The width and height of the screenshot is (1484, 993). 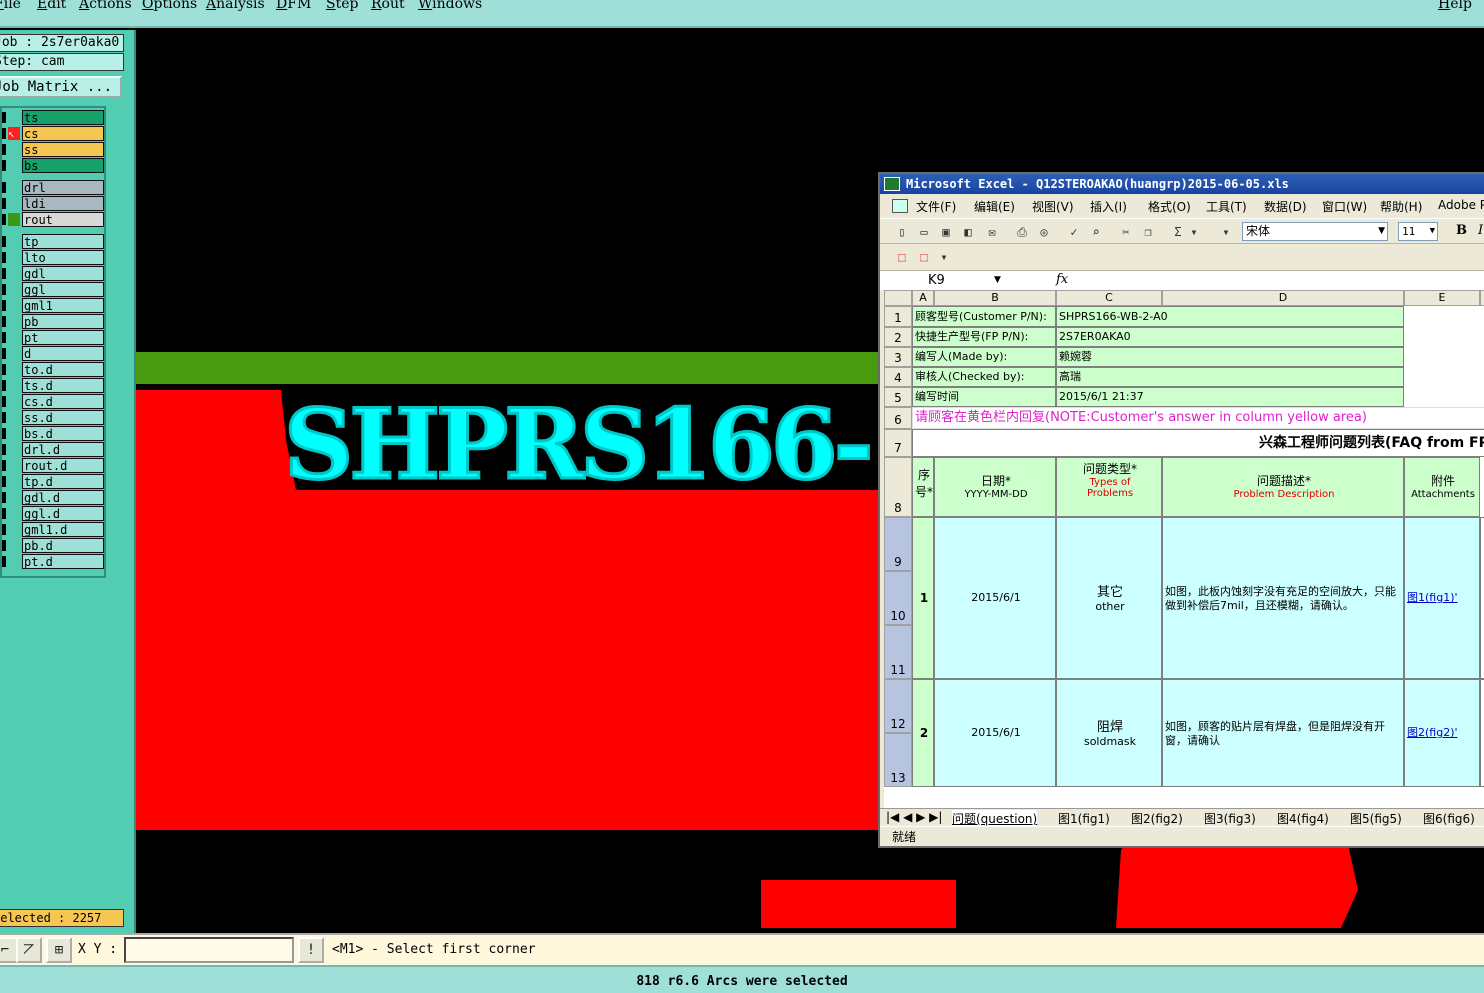 What do you see at coordinates (1198, 443) in the screenshot?
I see `issue-table-title: 兴森工程师问题列表(FAQ from FP)` at bounding box center [1198, 443].